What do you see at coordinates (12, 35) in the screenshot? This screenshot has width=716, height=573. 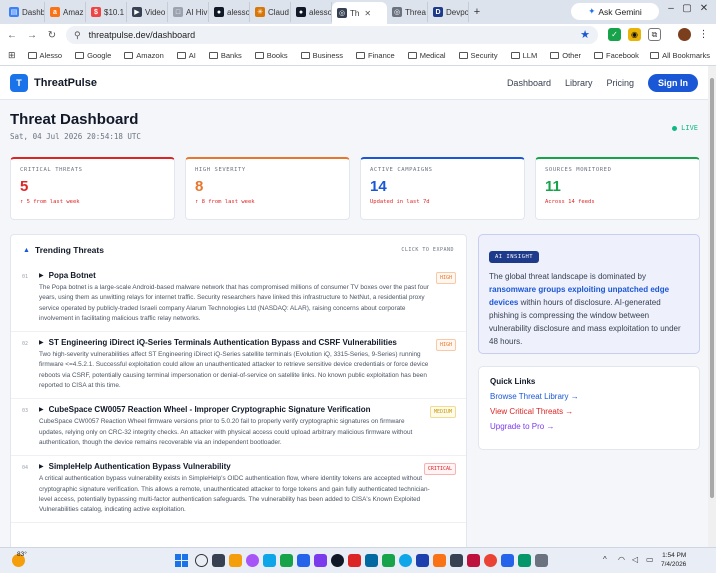 I see `back-button: ←` at bounding box center [12, 35].